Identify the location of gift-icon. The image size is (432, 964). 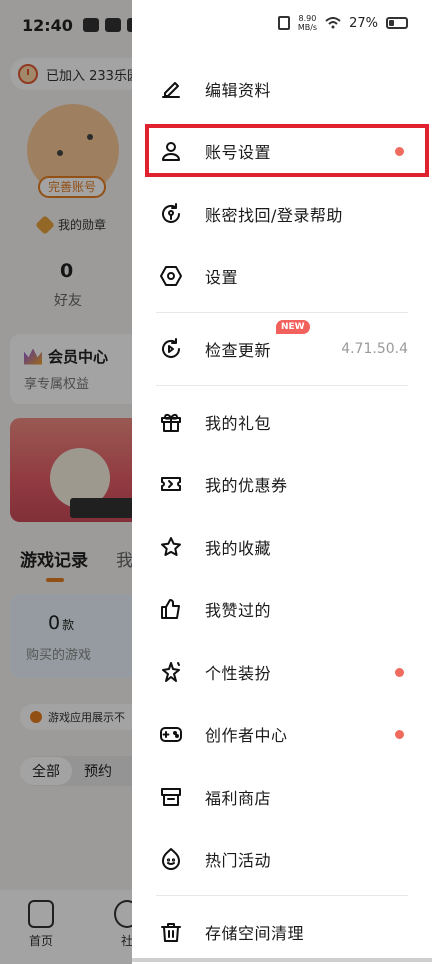
(171, 422).